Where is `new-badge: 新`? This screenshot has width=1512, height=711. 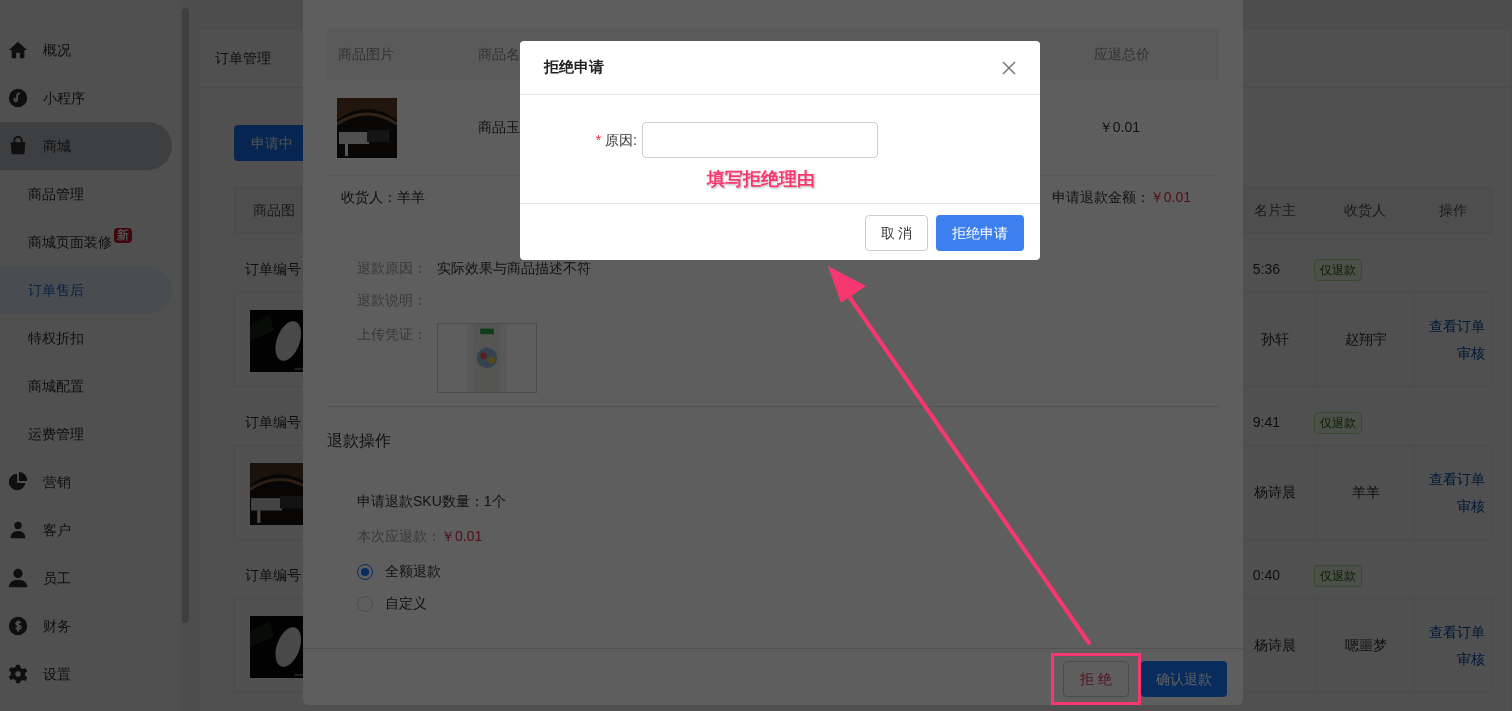
new-badge: 新 is located at coordinates (123, 235).